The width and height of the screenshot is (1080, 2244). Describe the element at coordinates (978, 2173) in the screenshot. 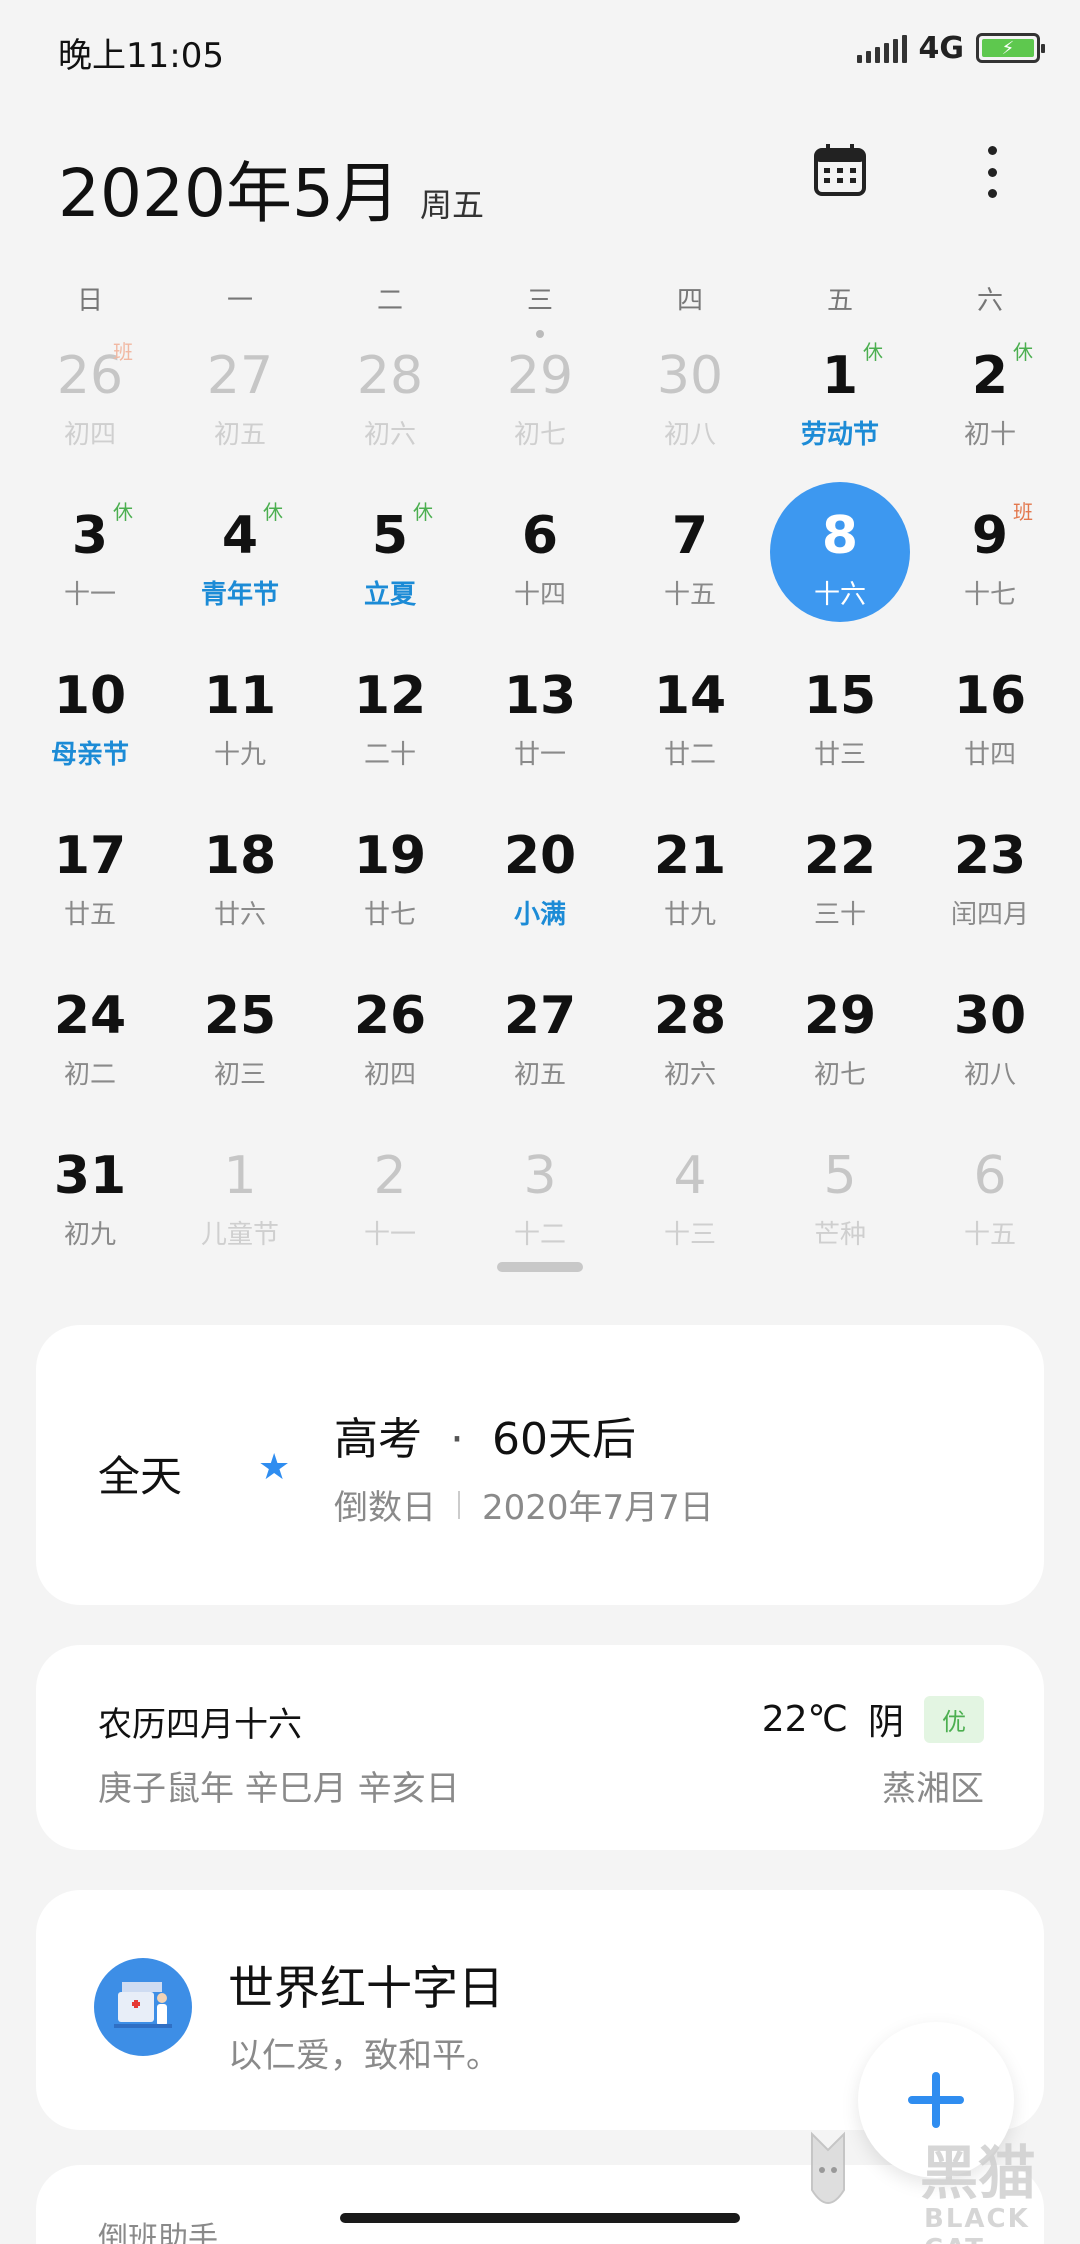

I see `watermark-brand-cn: 黑猫` at that location.